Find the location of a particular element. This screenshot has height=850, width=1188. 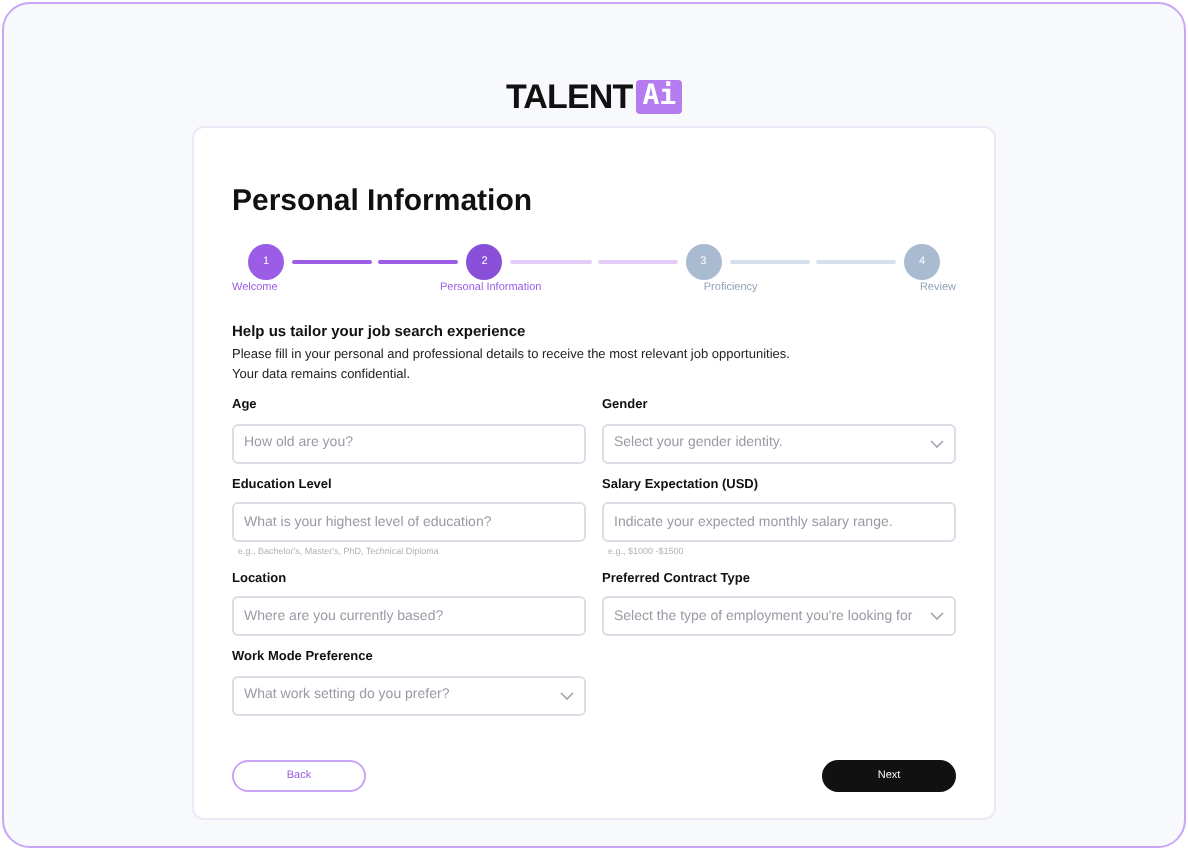

logo-word: TALENT is located at coordinates (569, 96).